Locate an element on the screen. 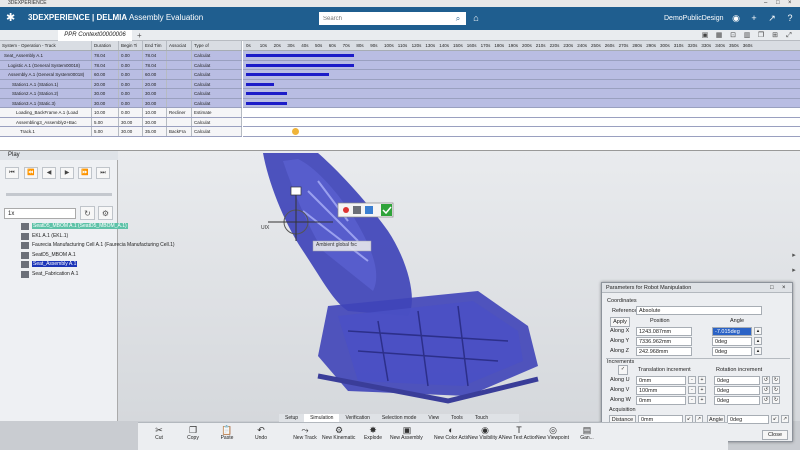  maximize-icon: □ is located at coordinates (778, 3).